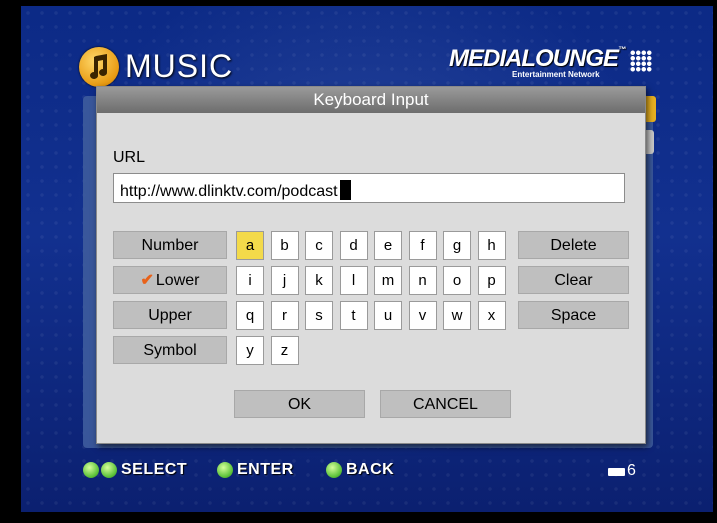 The image size is (717, 523). I want to click on page-icon, so click(616, 472).